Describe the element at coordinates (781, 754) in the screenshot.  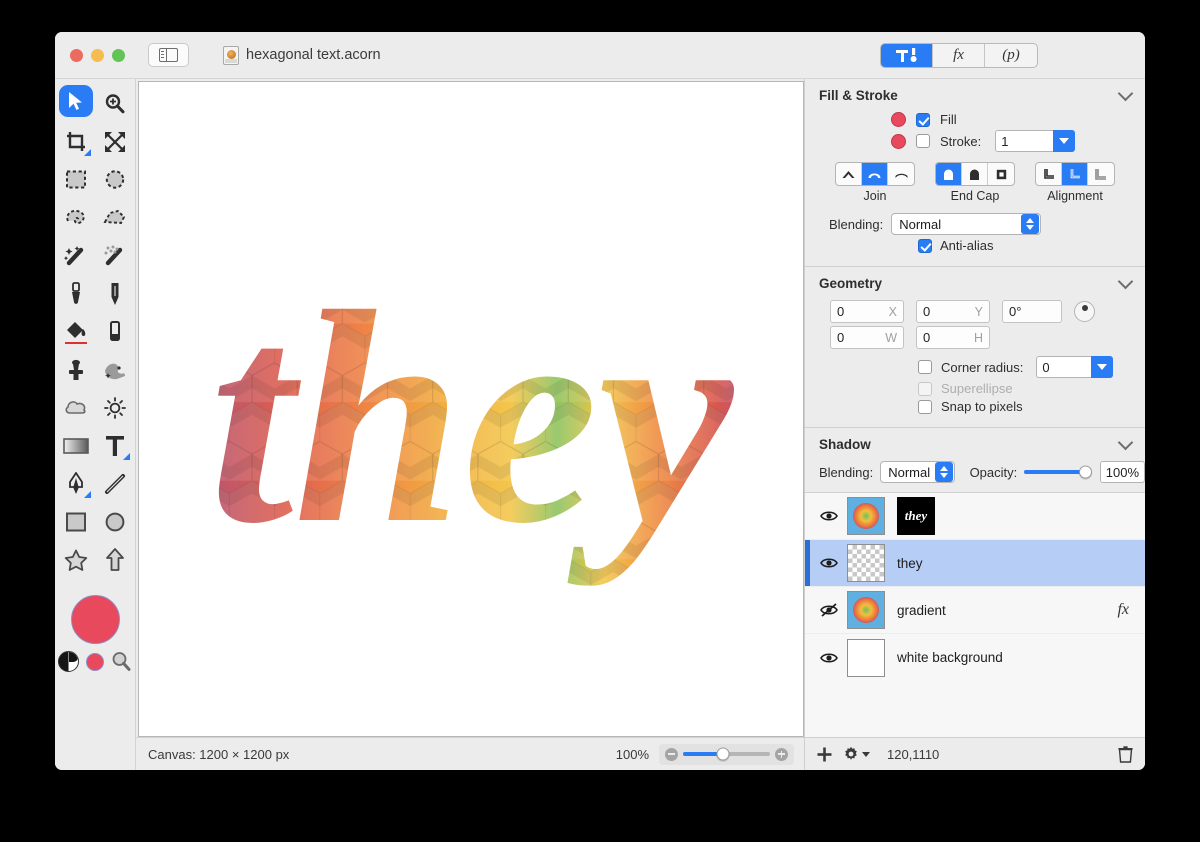
I see `zoom-in-icon` at that location.